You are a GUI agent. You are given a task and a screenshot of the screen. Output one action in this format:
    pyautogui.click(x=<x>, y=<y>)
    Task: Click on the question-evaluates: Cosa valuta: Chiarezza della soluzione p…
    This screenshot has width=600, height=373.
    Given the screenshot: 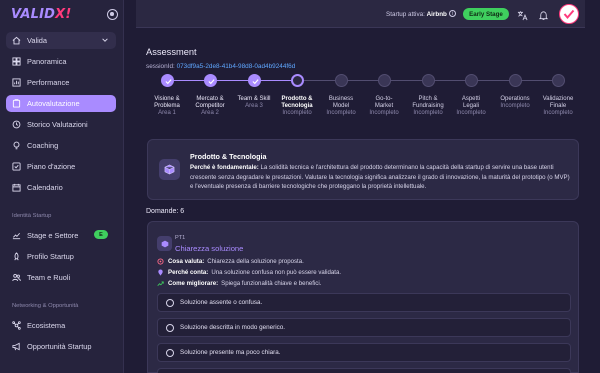 What is the action you would take?
    pyautogui.click(x=230, y=261)
    